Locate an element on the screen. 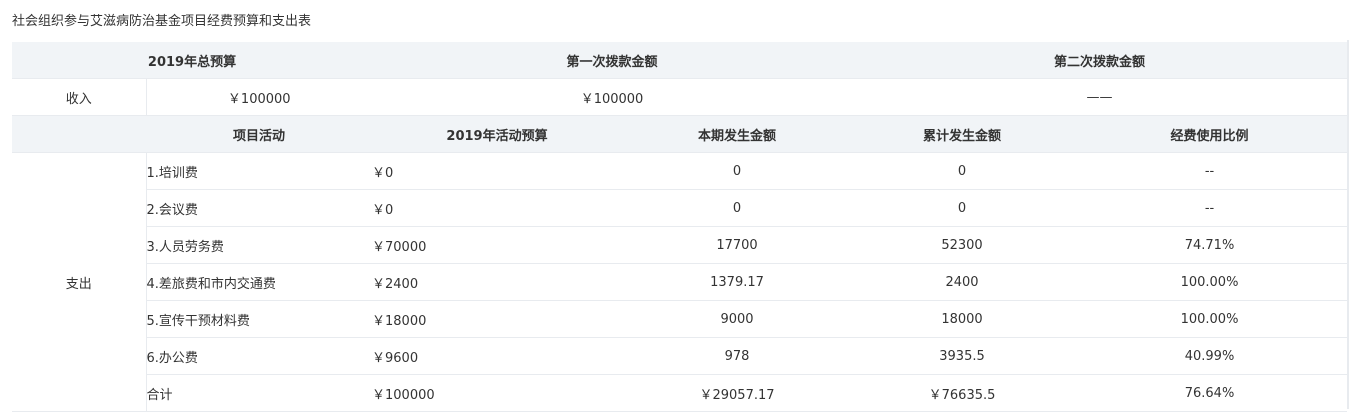 The image size is (1349, 412). row-cumulative: 2400 is located at coordinates (962, 282).